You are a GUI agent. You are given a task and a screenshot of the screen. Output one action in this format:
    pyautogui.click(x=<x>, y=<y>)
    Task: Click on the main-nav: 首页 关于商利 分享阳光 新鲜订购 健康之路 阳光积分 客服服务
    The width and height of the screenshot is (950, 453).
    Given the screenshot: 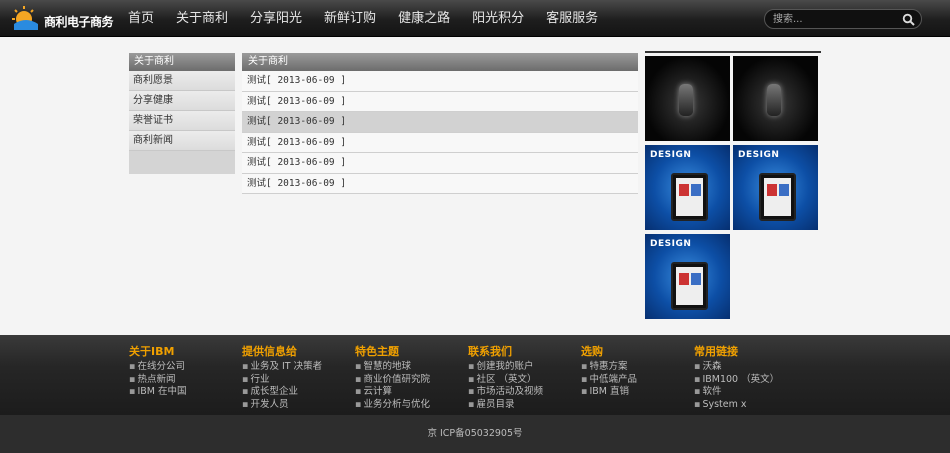 What is the action you would take?
    pyautogui.click(x=374, y=18)
    